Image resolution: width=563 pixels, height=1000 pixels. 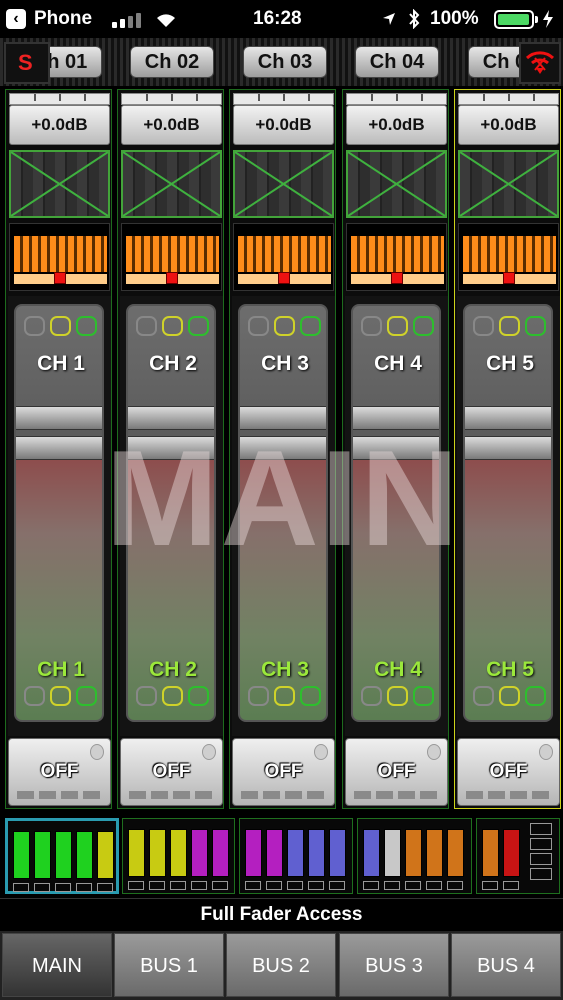 What do you see at coordinates (277, 18) in the screenshot?
I see `clock: 16:28` at bounding box center [277, 18].